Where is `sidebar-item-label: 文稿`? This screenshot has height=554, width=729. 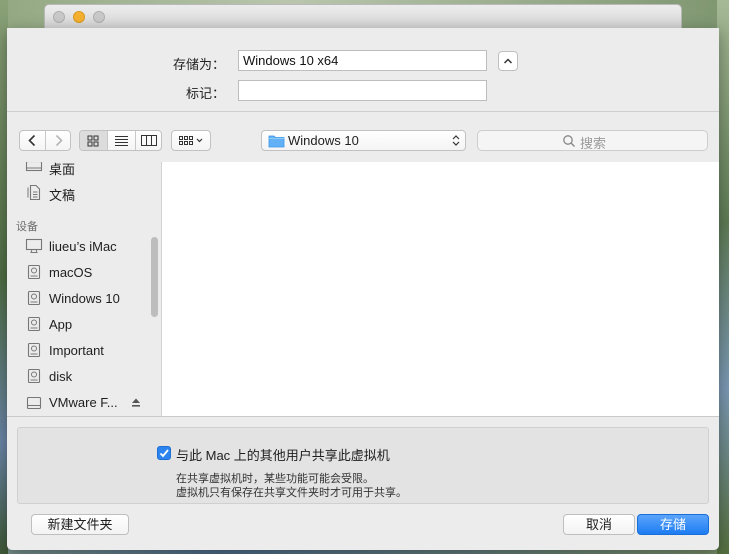 sidebar-item-label: 文稿 is located at coordinates (62, 195).